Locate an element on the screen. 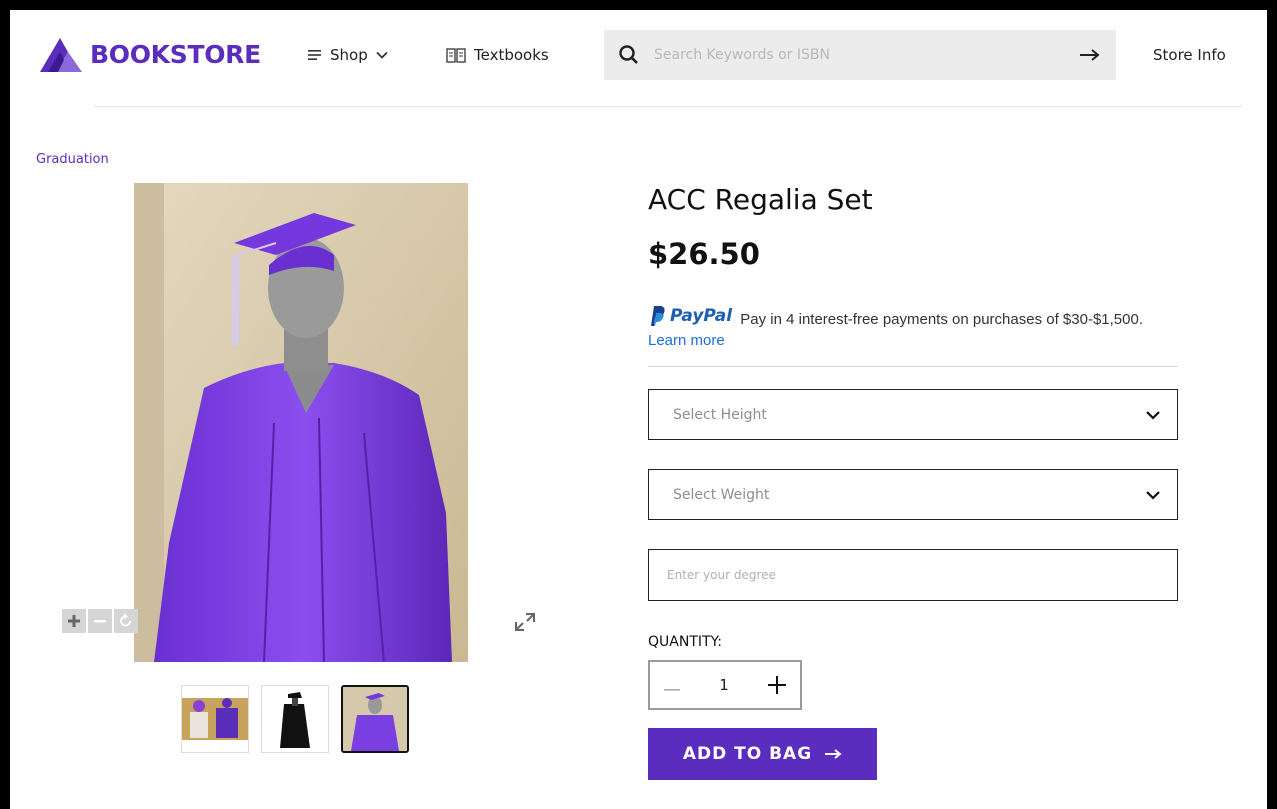  search-icon is located at coordinates (629, 55).